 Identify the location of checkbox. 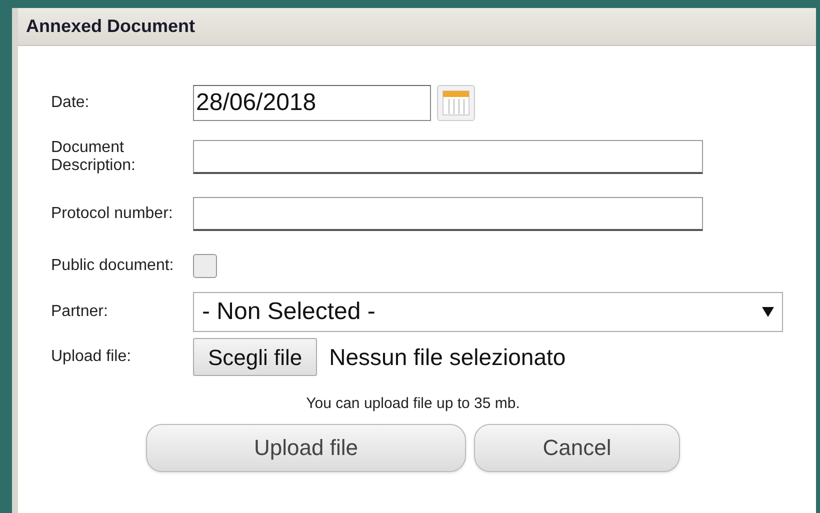
(205, 266).